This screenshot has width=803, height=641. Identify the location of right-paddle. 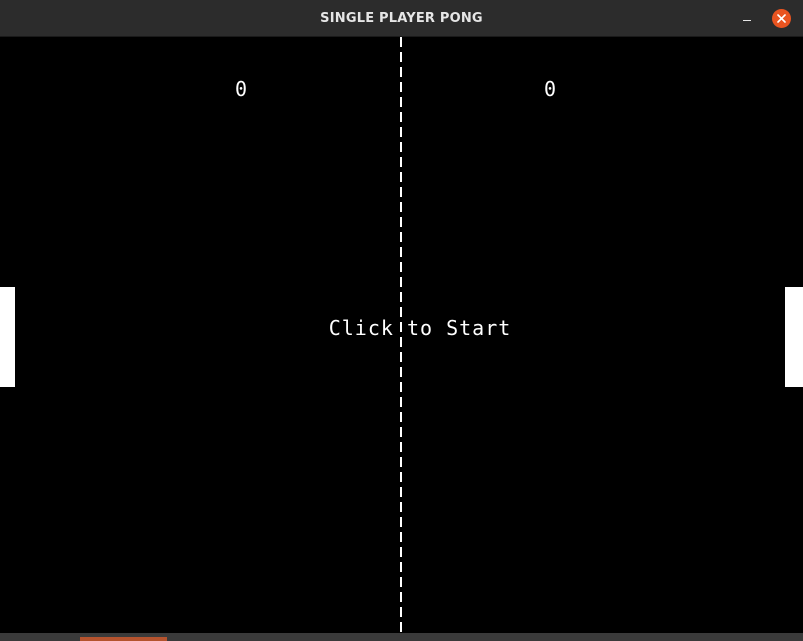
(794, 337).